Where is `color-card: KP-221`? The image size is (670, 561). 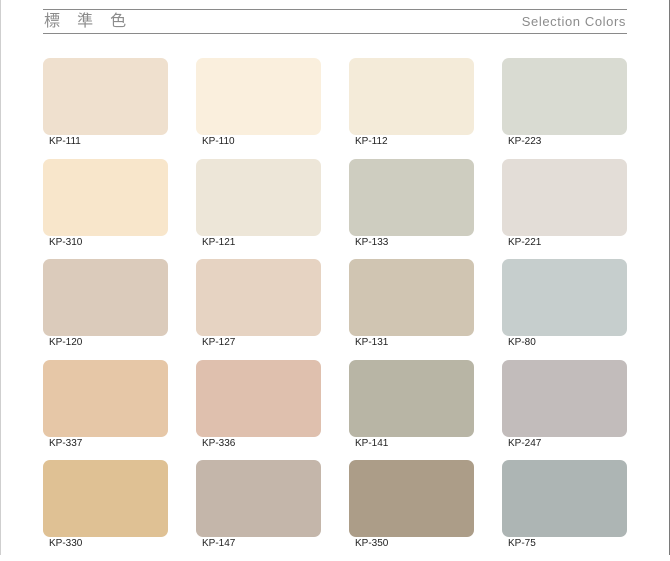 color-card: KP-221 is located at coordinates (564, 209).